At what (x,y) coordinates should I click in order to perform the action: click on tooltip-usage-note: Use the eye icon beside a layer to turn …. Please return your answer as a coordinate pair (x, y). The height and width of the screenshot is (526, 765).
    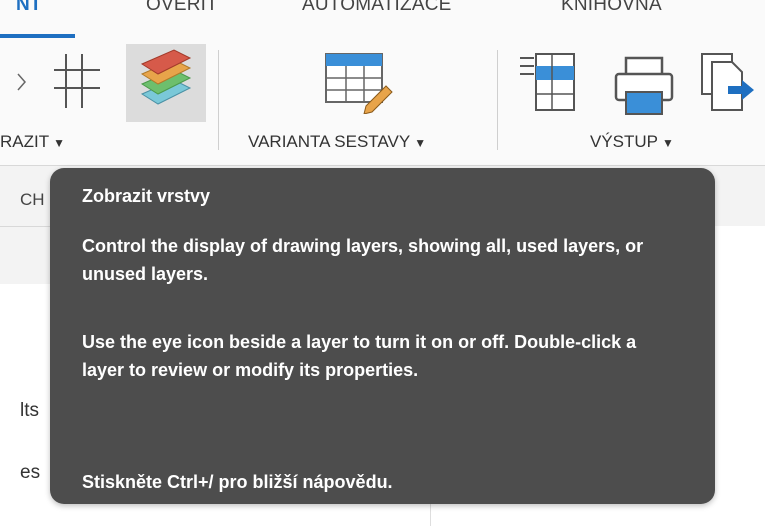
    Looking at the image, I should click on (359, 356).